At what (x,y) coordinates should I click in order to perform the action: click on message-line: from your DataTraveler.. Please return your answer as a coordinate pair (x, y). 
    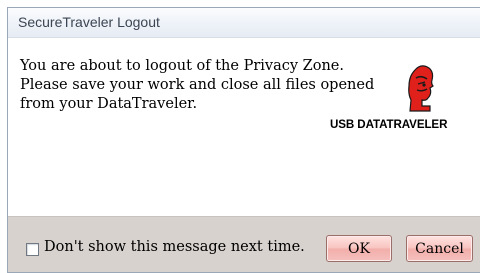
    Looking at the image, I should click on (109, 104).